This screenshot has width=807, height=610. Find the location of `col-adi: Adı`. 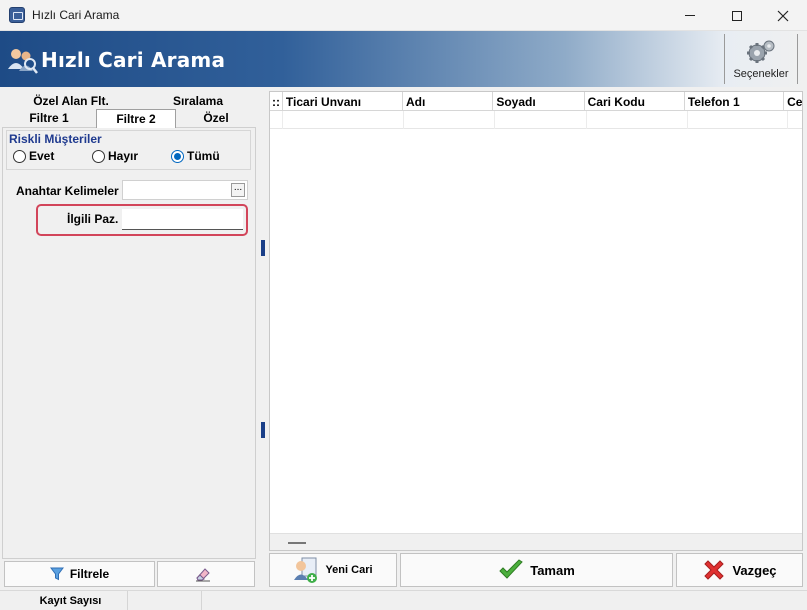

col-adi: Adı is located at coordinates (448, 101).